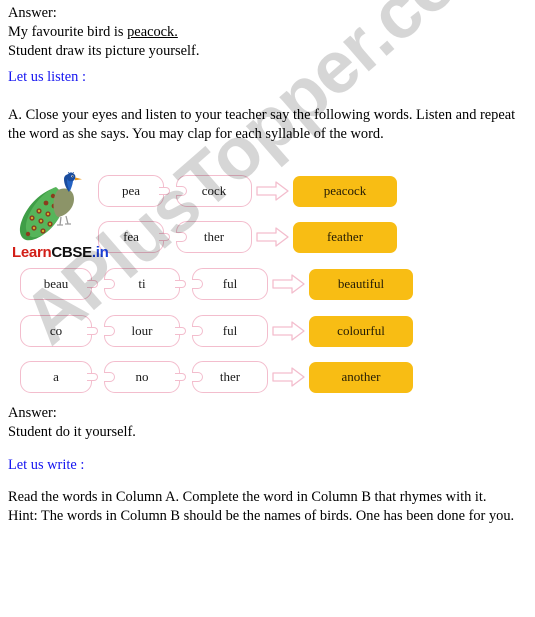 Image resolution: width=535 pixels, height=617 pixels. I want to click on syllable-box: pea, so click(134, 191).